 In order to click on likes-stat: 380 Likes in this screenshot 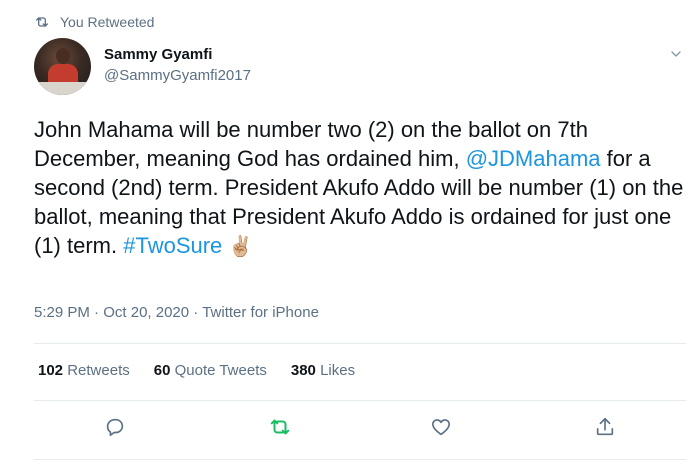, I will do `click(323, 370)`.